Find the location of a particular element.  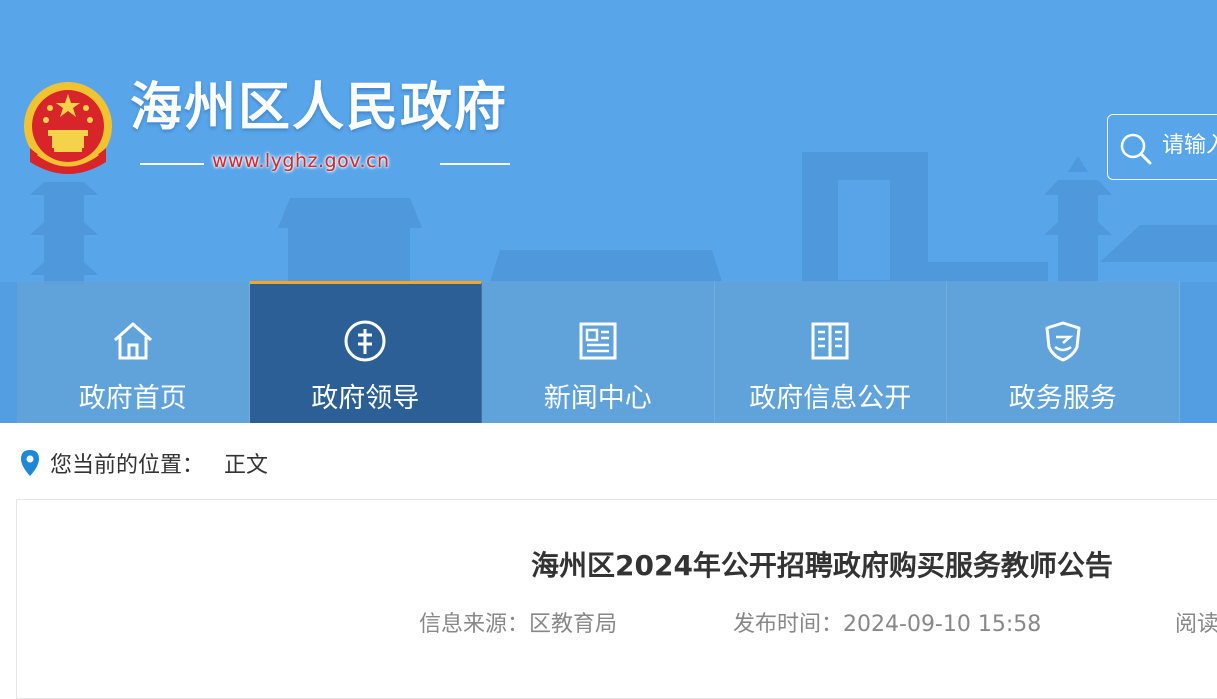

article-read-count: 阅读 is located at coordinates (1196, 625).